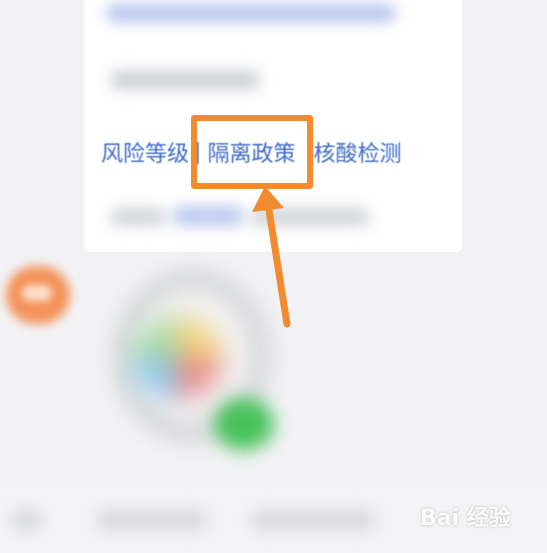  I want to click on policy-menu: 风险等级 | 隔离政策 核酸检测, so click(251, 152).